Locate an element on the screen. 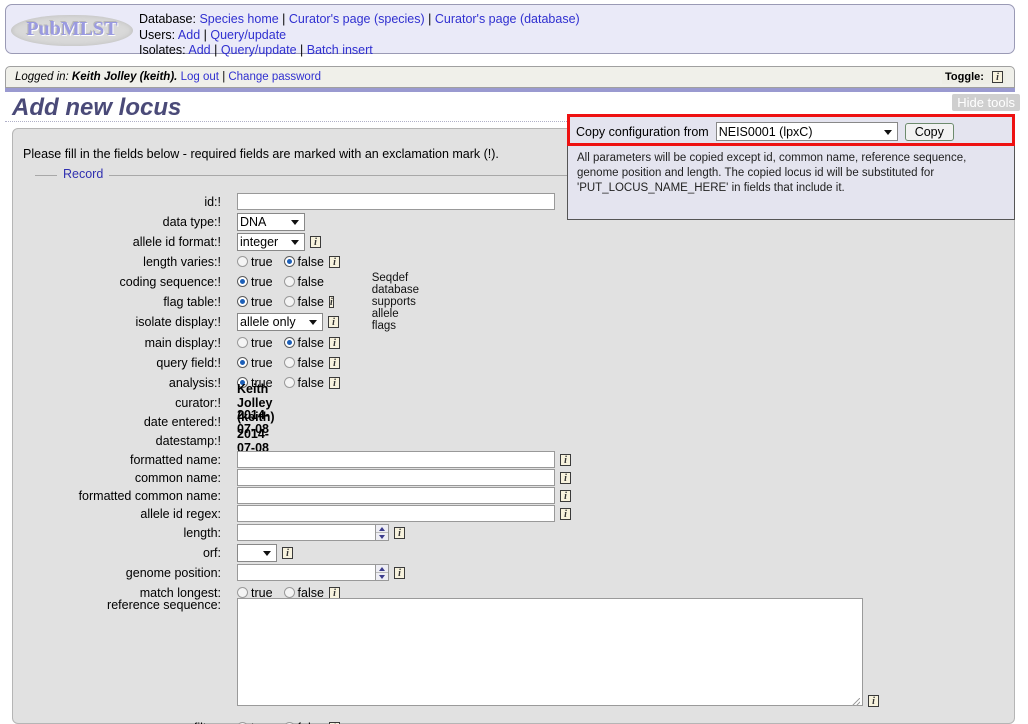 This screenshot has width=1028, height=724. query-field-radio-true is located at coordinates (242, 362).